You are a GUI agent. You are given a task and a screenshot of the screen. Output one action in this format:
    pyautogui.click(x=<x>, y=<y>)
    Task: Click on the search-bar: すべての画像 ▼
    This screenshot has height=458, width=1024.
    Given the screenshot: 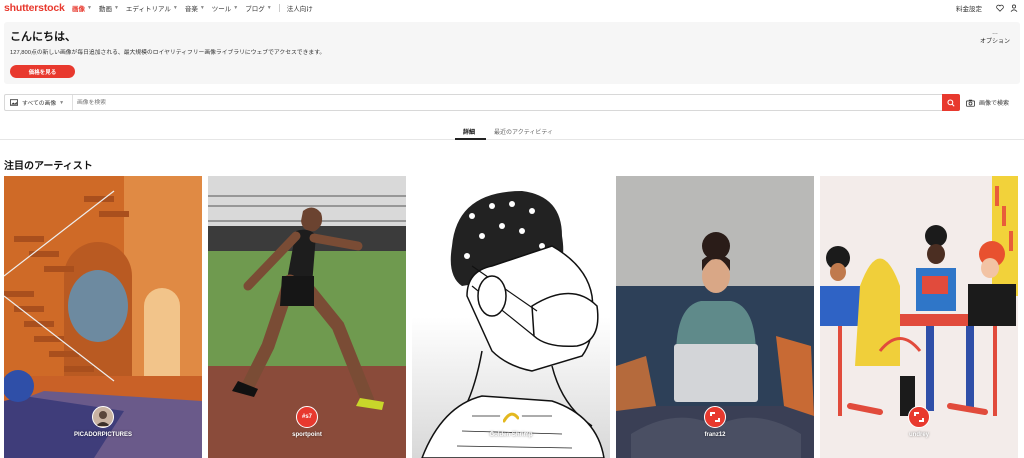 What is the action you would take?
    pyautogui.click(x=482, y=102)
    